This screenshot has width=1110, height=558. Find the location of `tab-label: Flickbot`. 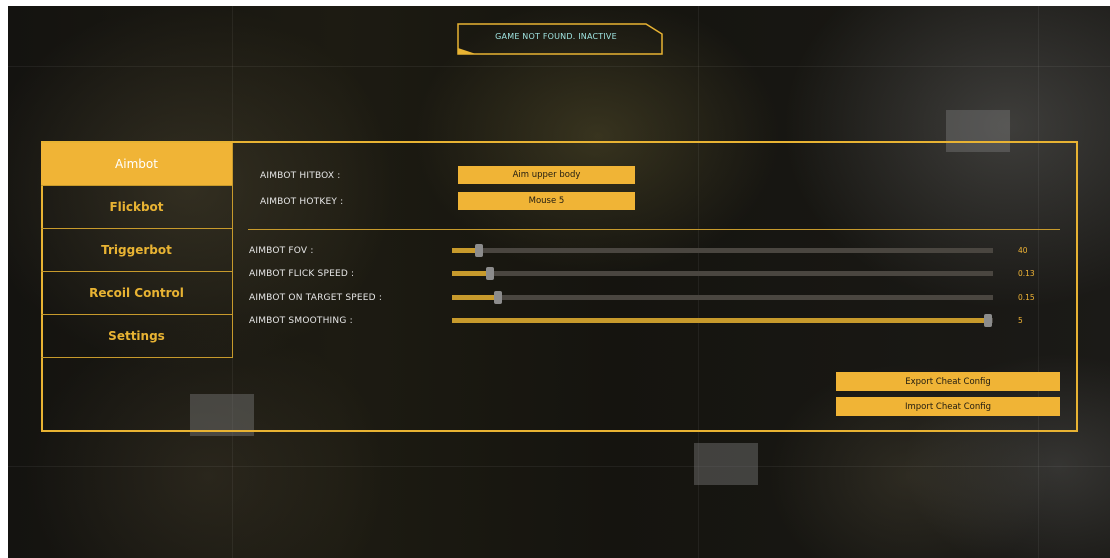

tab-label: Flickbot is located at coordinates (136, 207).